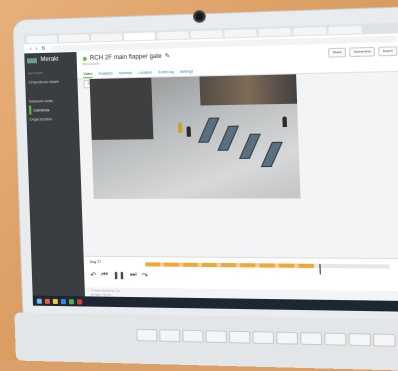  I want to click on brand-name: Meraki, so click(49, 60).